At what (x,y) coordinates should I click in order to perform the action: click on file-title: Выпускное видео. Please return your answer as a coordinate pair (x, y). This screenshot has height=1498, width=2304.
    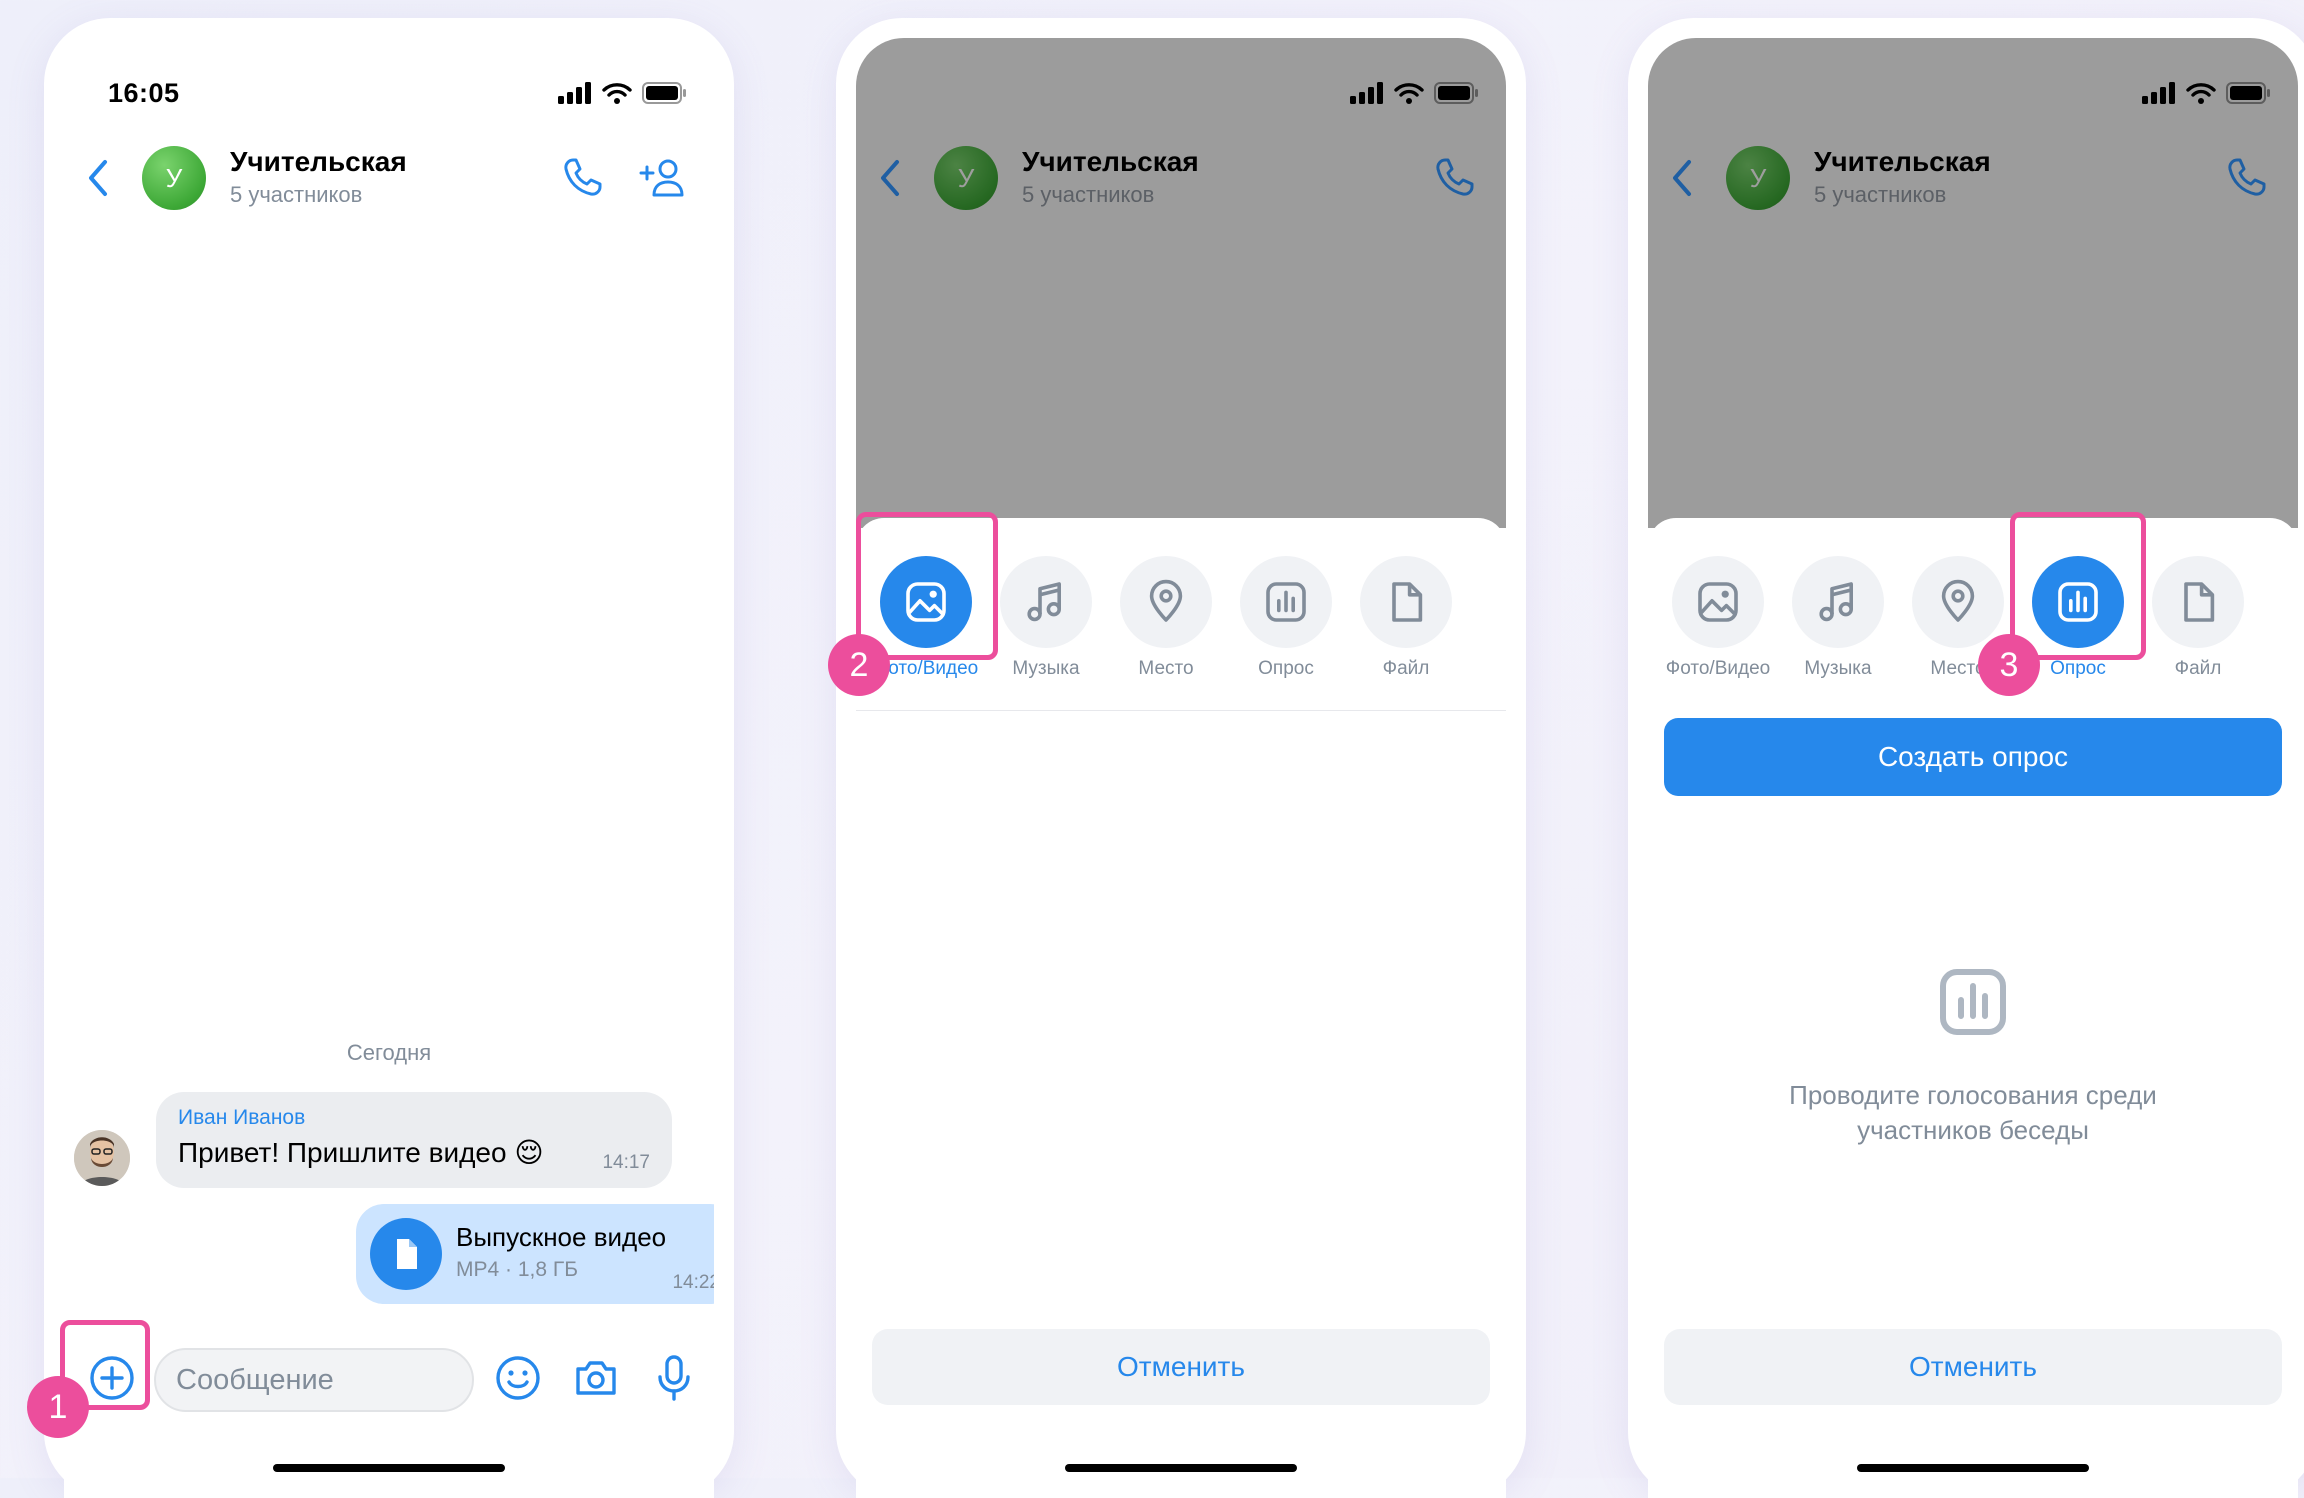
    Looking at the image, I should click on (561, 1237).